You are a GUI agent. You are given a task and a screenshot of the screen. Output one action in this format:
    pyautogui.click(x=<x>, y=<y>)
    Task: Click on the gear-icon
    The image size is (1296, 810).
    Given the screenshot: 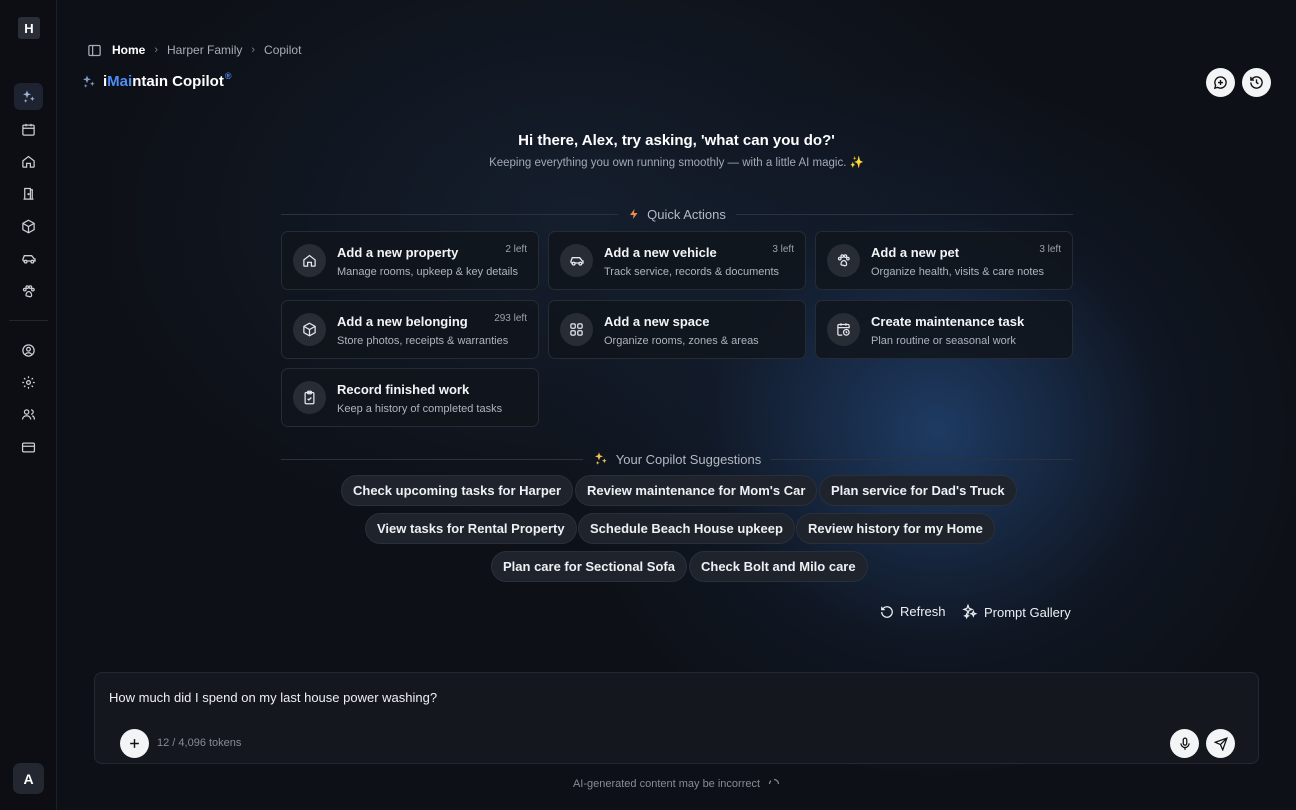 What is the action you would take?
    pyautogui.click(x=28, y=382)
    